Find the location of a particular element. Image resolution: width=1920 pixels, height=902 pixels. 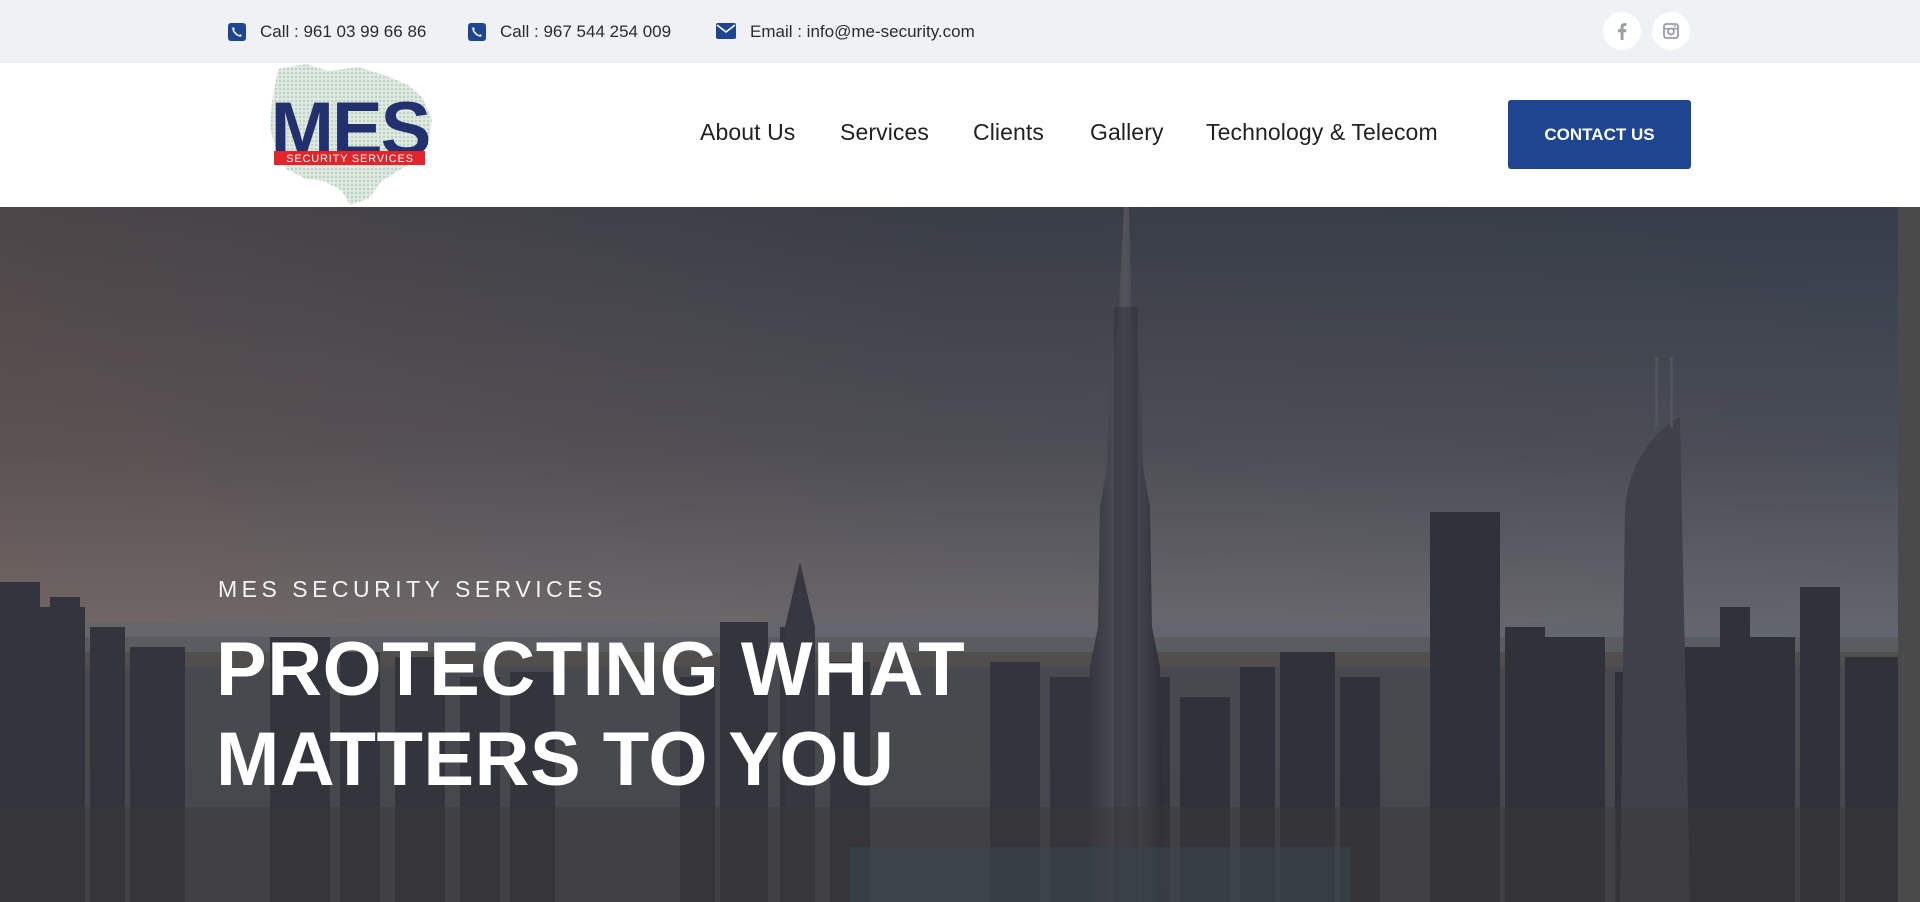

nav-services: Services is located at coordinates (884, 132).